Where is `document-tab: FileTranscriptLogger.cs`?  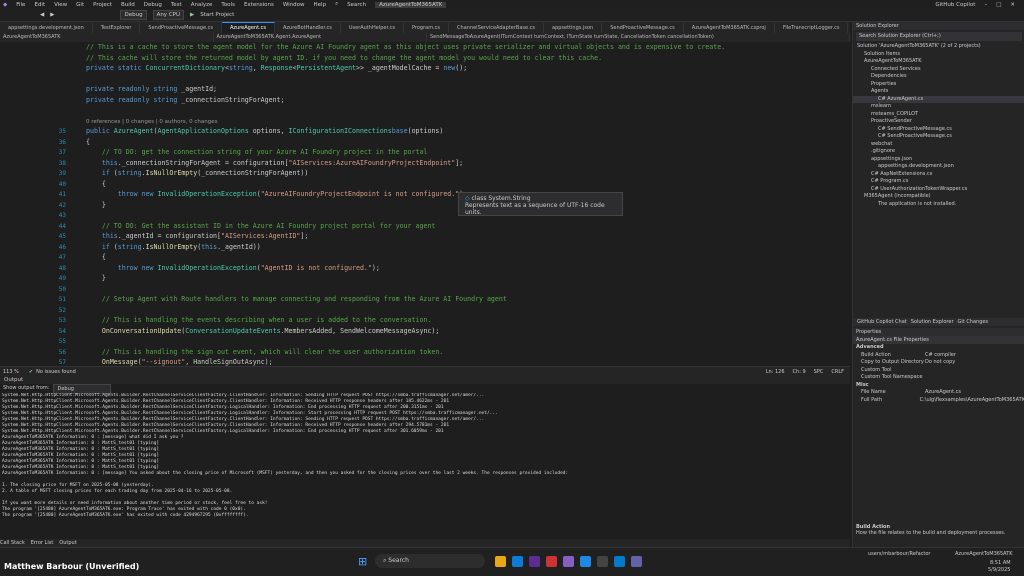
document-tab: FileTranscriptLogger.cs is located at coordinates (812, 28).